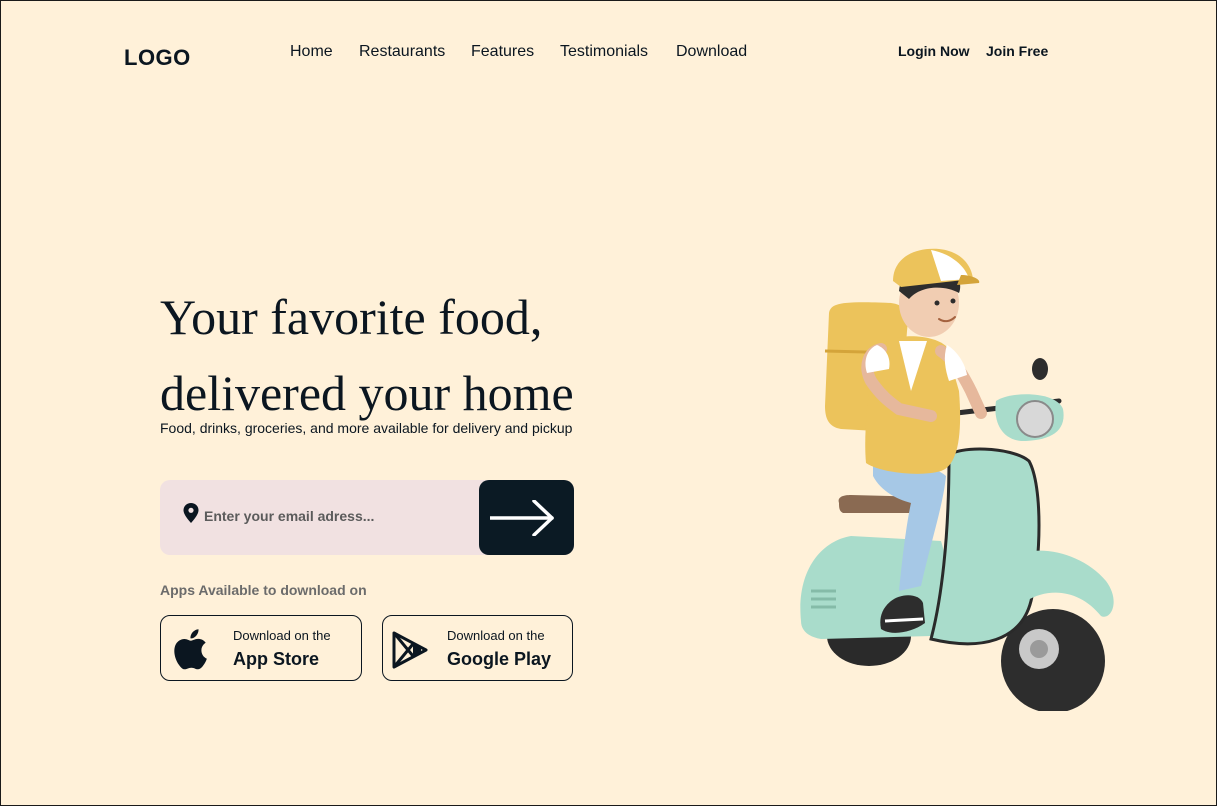  I want to click on delivery-scooter-illustration, so click(957, 479).